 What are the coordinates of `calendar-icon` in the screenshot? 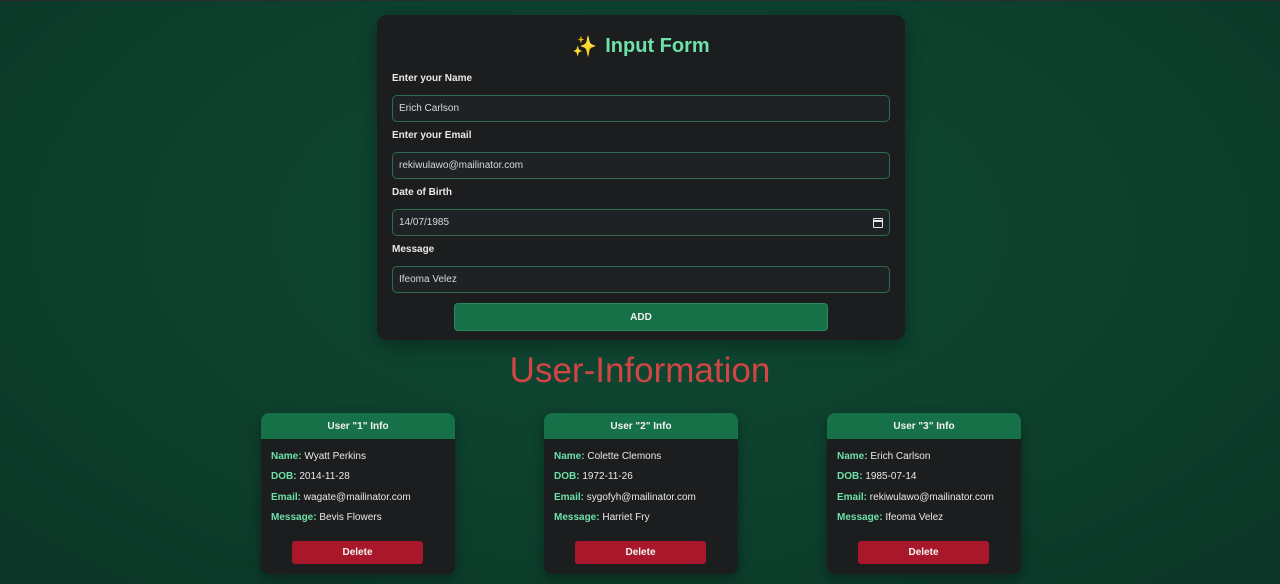 It's located at (878, 222).